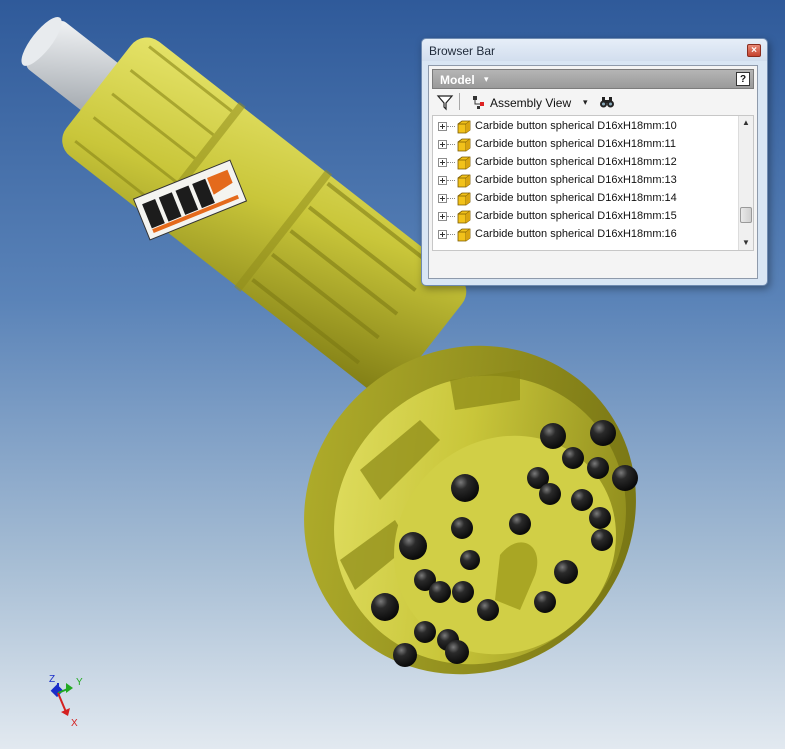 Image resolution: width=785 pixels, height=749 pixels. Describe the element at coordinates (478, 102) in the screenshot. I see `assembly-view-icon` at that location.